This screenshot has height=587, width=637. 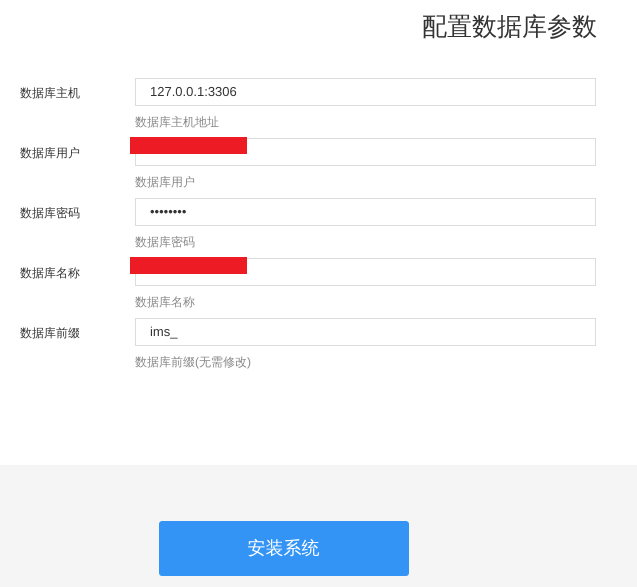 I want to click on field-hint: 数据库名称, so click(x=165, y=302).